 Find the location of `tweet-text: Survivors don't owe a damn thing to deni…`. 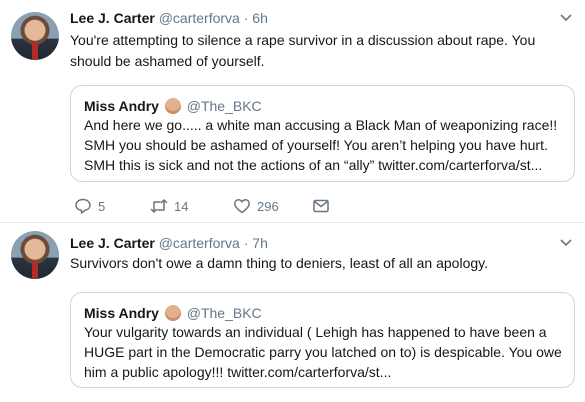

tweet-text: Survivors don't owe a damn thing to deni… is located at coordinates (279, 263).